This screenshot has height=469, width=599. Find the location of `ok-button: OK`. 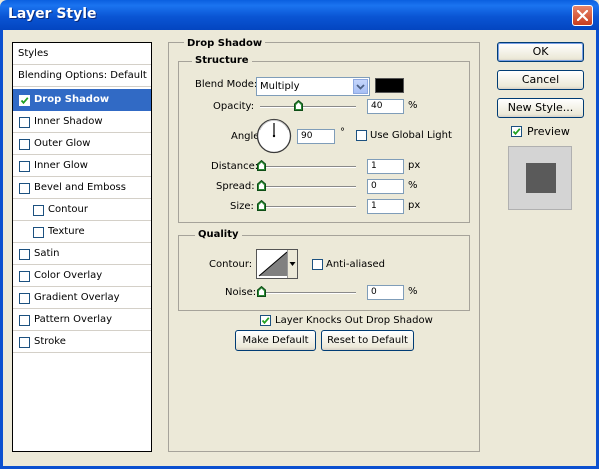

ok-button: OK is located at coordinates (540, 52).